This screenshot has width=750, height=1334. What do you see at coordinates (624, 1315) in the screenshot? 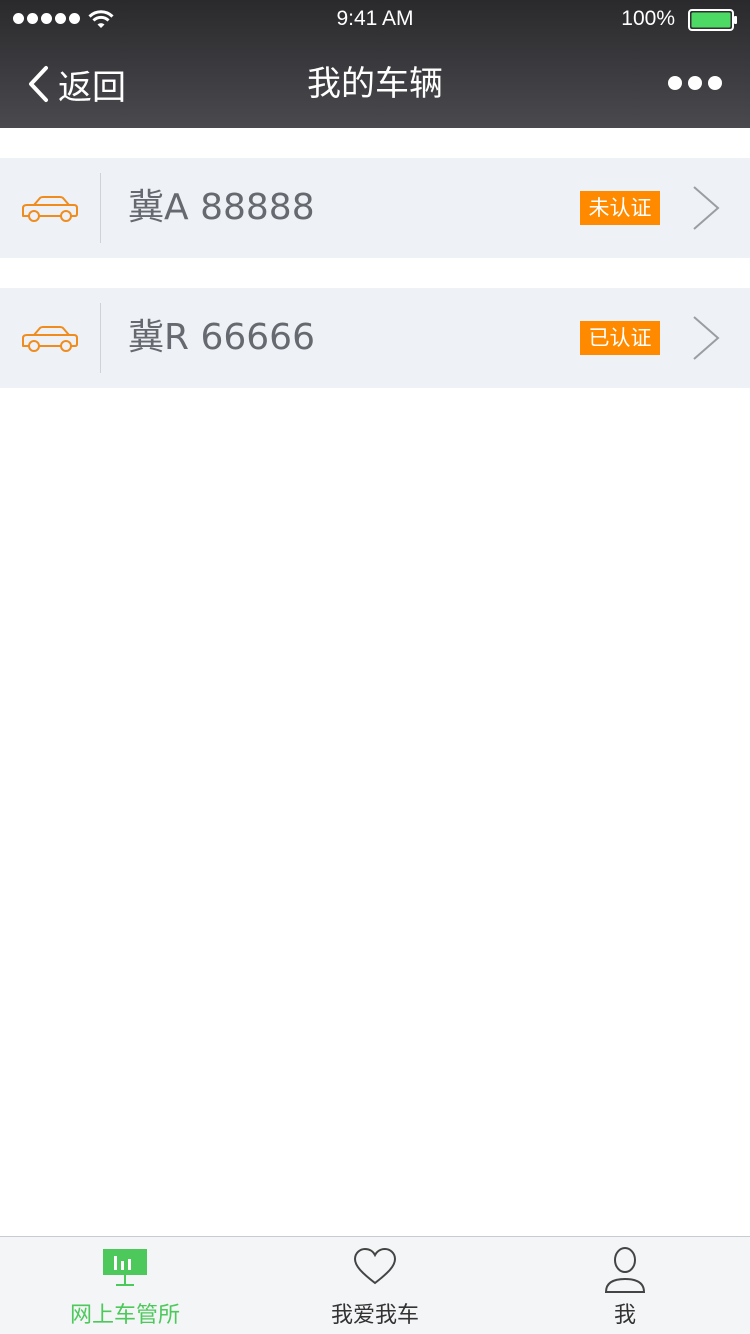
I see `tab-label: 我` at bounding box center [624, 1315].